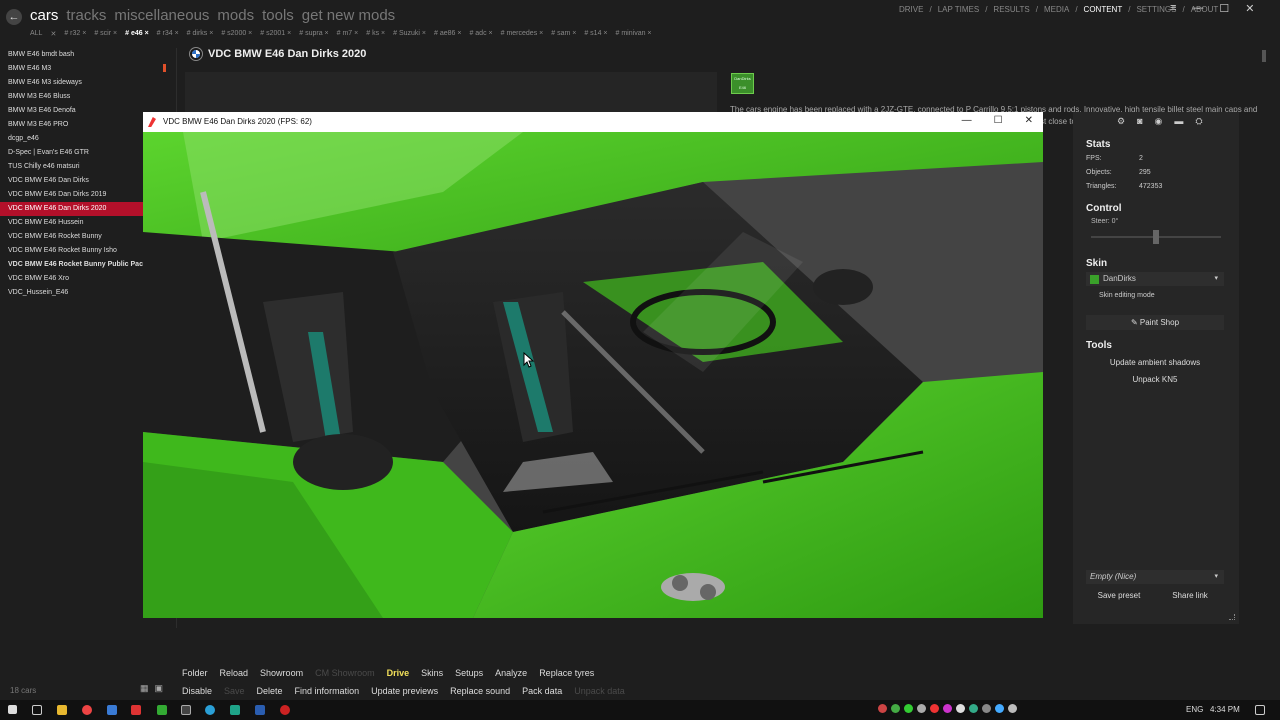  Describe the element at coordinates (72, 293) in the screenshot. I see `car-list-item: VDC_Hussein_E46` at that location.